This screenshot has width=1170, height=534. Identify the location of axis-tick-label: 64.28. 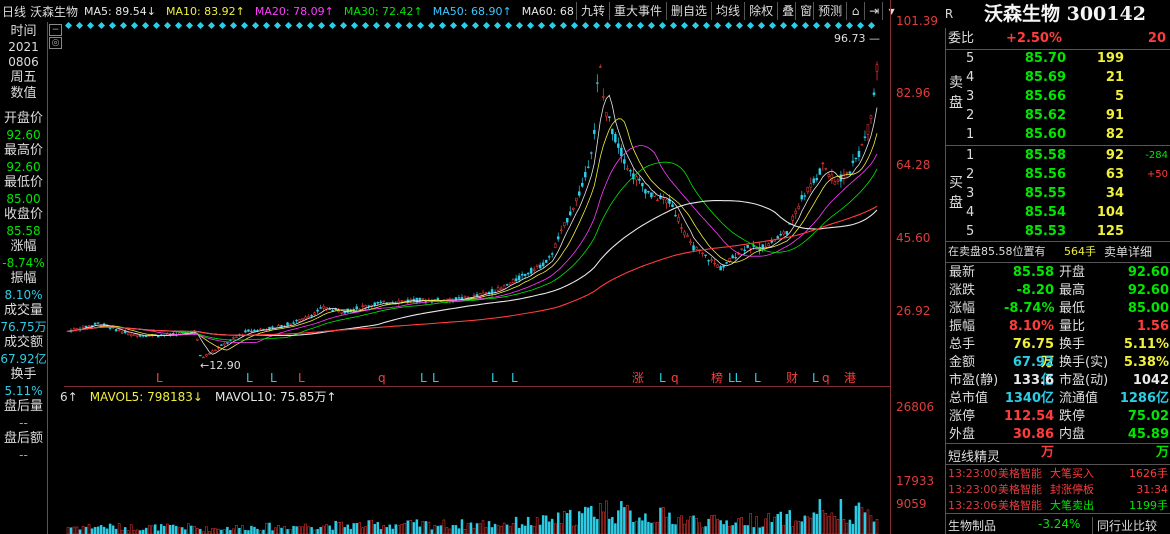
(913, 165).